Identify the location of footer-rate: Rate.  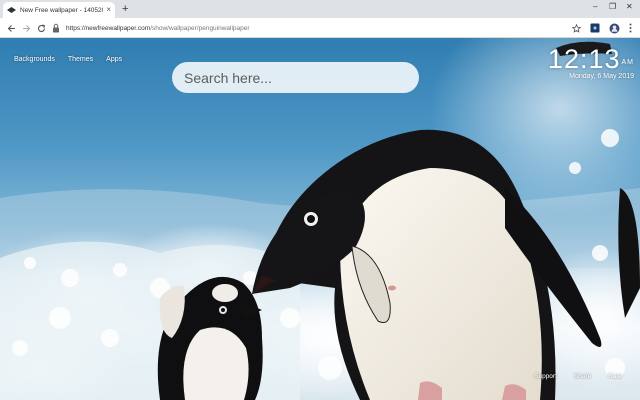
(615, 376).